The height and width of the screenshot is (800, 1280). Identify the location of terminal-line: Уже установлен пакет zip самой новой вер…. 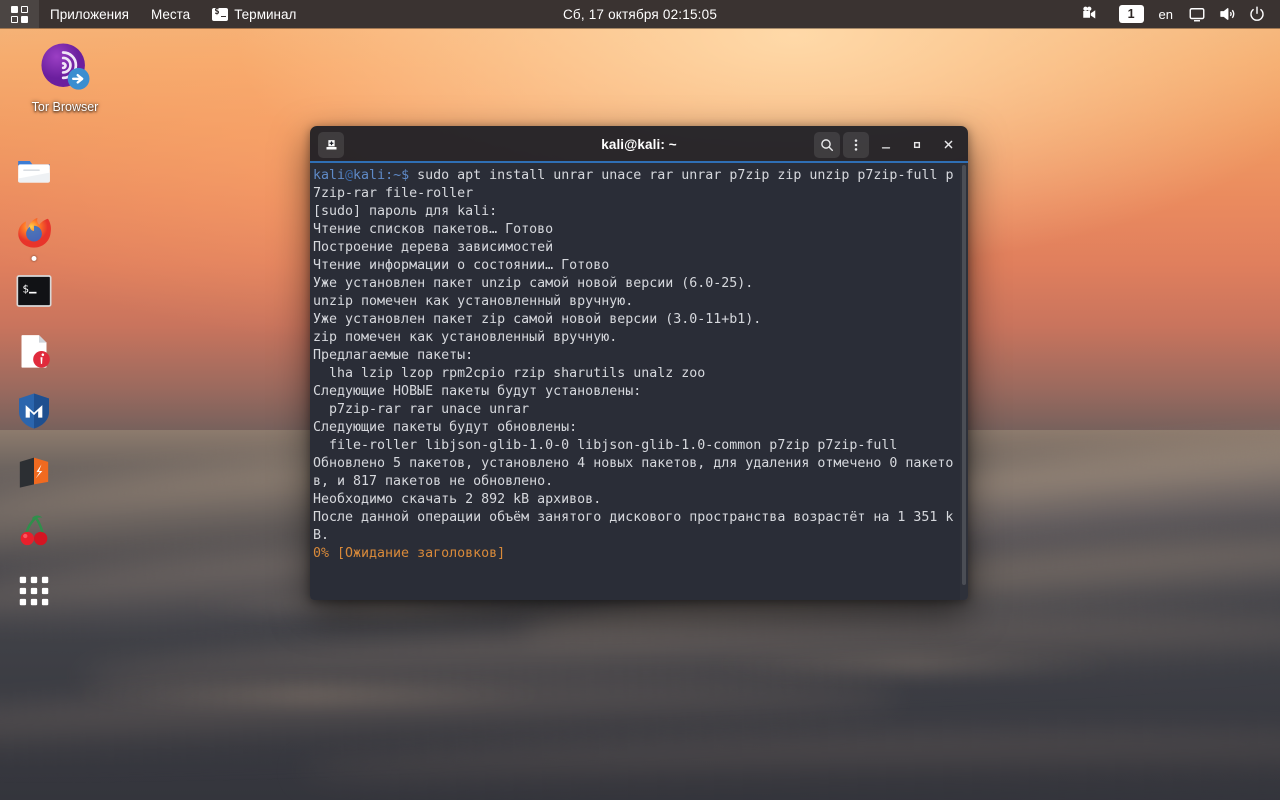
(537, 319).